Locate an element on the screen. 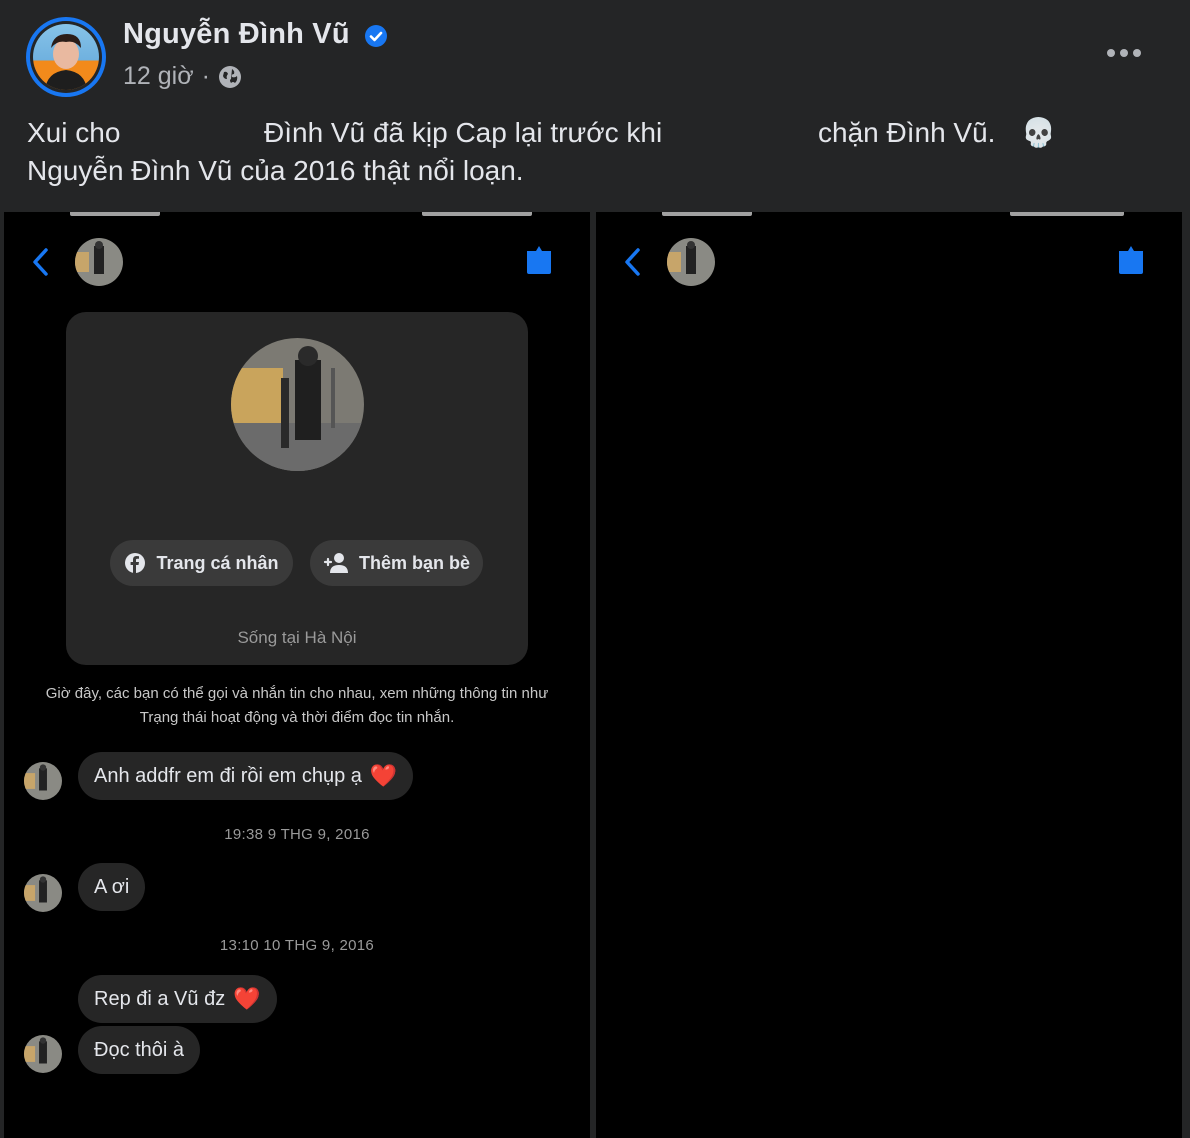  facebook-icon is located at coordinates (135, 563).